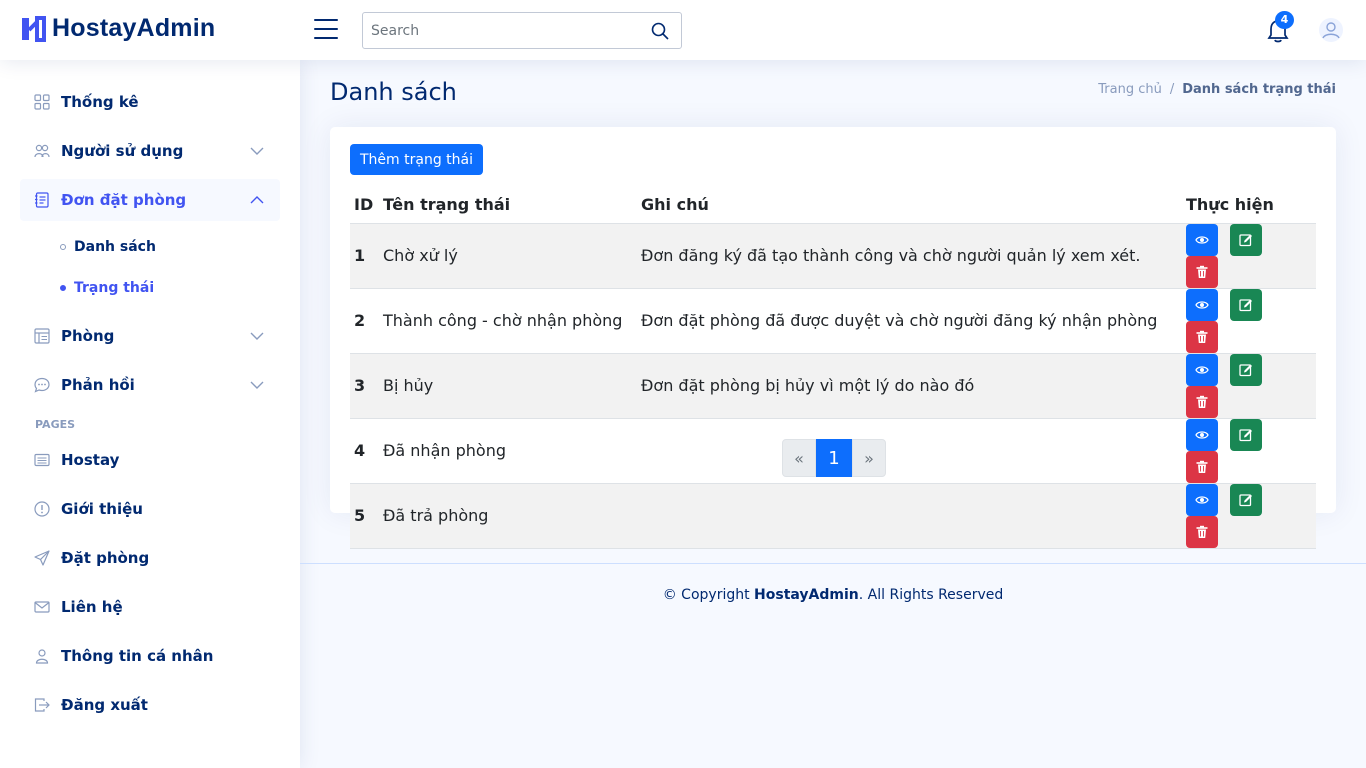 The width and height of the screenshot is (1366, 768). What do you see at coordinates (1130, 89) in the screenshot?
I see `breadcrumb-home-link: Trang chủ` at bounding box center [1130, 89].